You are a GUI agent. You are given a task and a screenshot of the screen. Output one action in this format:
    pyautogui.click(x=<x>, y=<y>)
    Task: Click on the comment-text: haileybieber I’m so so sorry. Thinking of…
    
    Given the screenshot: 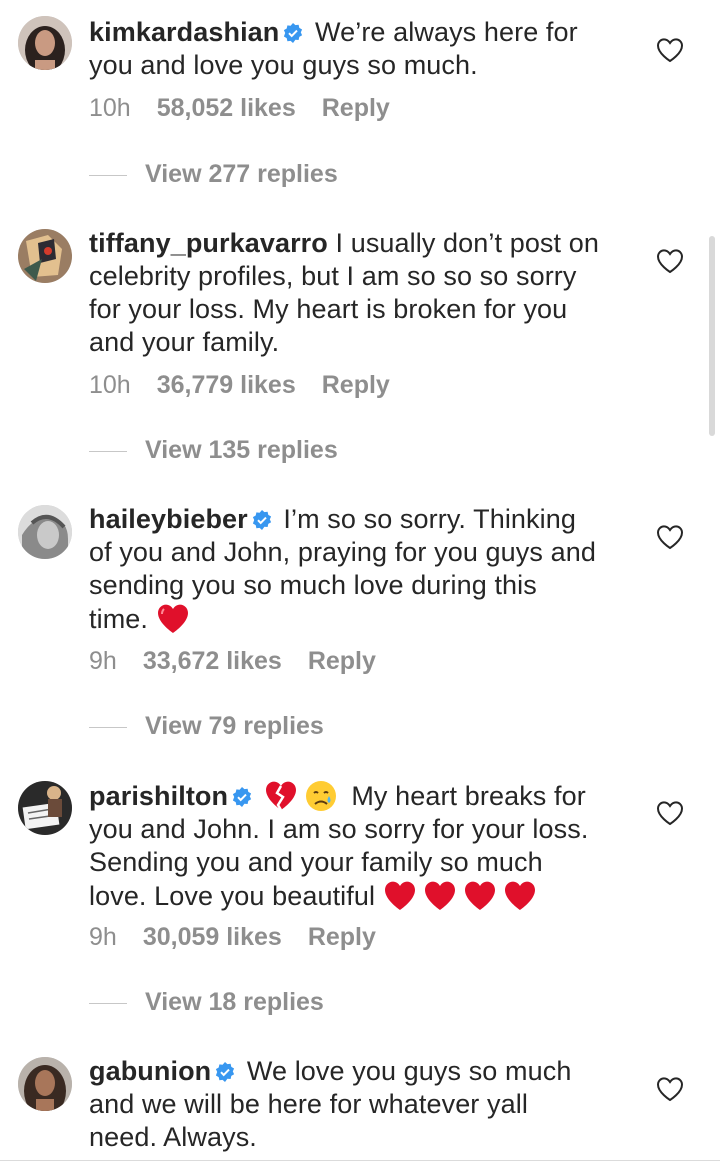 What is the action you would take?
    pyautogui.click(x=359, y=569)
    